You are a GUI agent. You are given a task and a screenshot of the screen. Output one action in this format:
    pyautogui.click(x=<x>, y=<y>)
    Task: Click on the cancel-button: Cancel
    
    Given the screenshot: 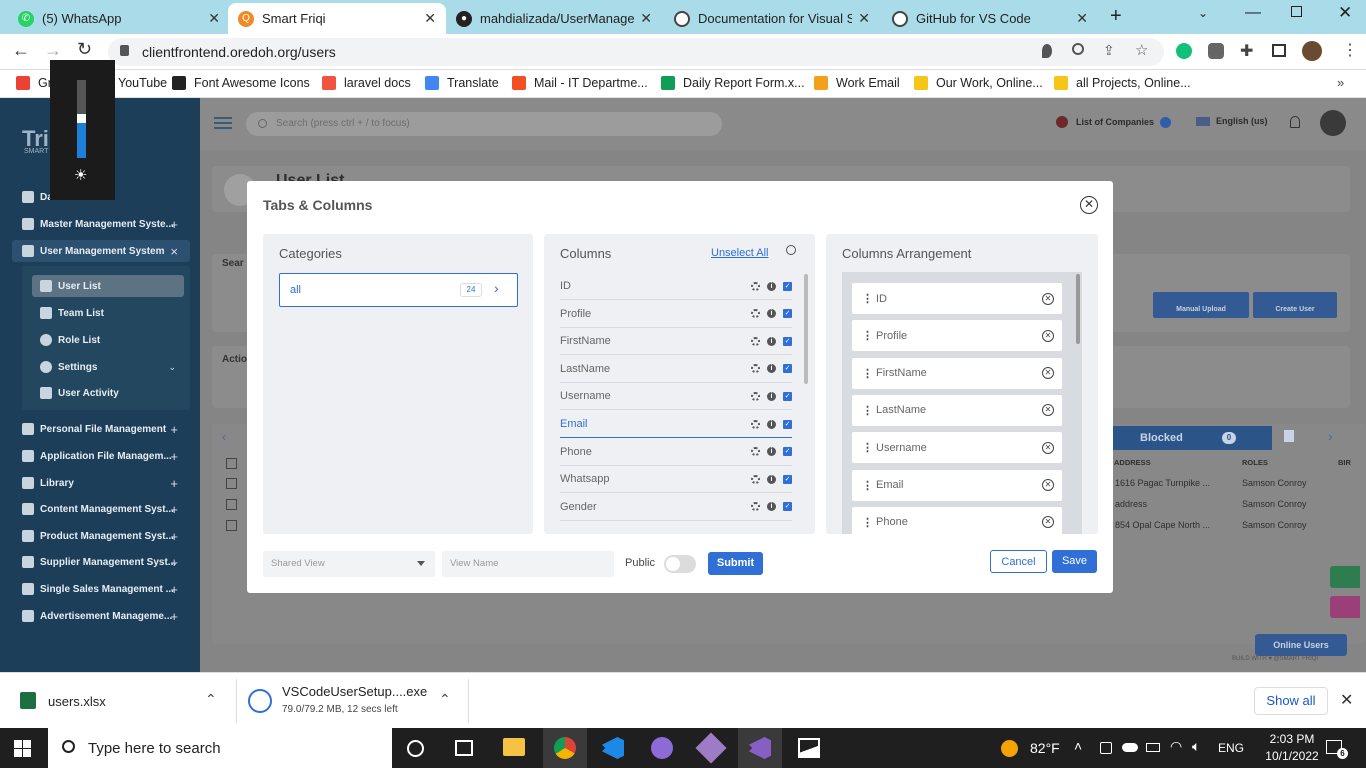 What is the action you would take?
    pyautogui.click(x=1018, y=561)
    